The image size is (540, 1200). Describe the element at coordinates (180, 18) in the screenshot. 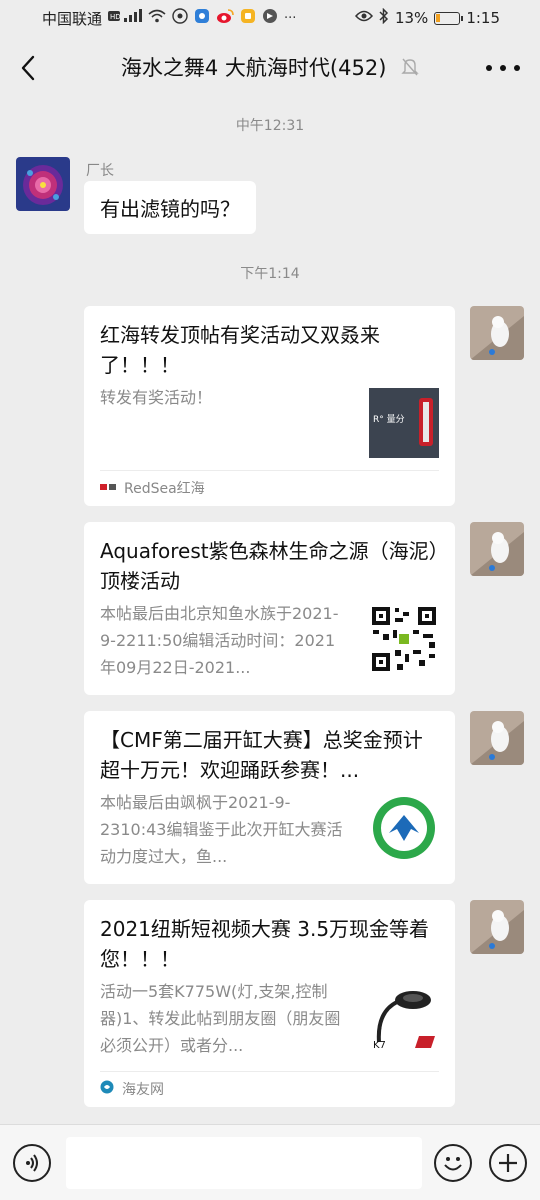

I see `app-notification-icon` at that location.